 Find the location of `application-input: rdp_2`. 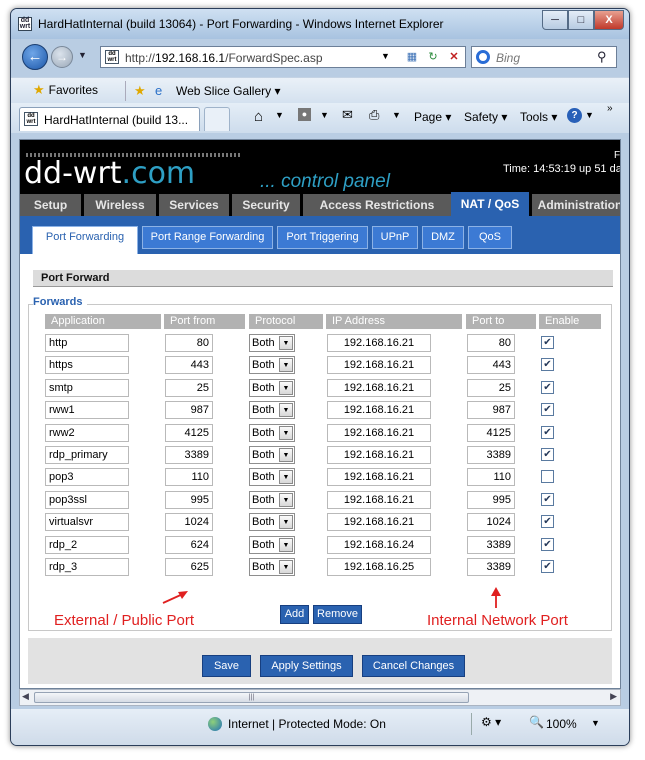

application-input: rdp_2 is located at coordinates (87, 544).